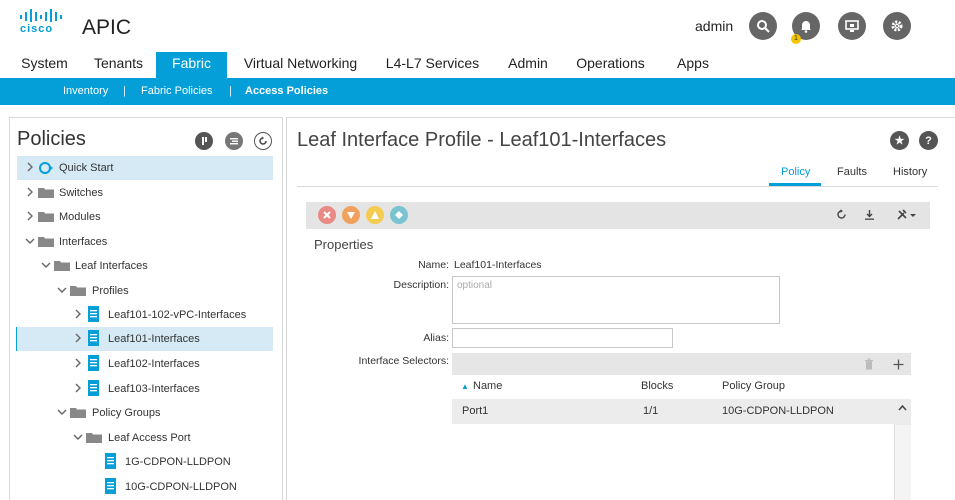 This screenshot has width=955, height=500. What do you see at coordinates (263, 141) in the screenshot?
I see `tree-refresh-icon` at bounding box center [263, 141].